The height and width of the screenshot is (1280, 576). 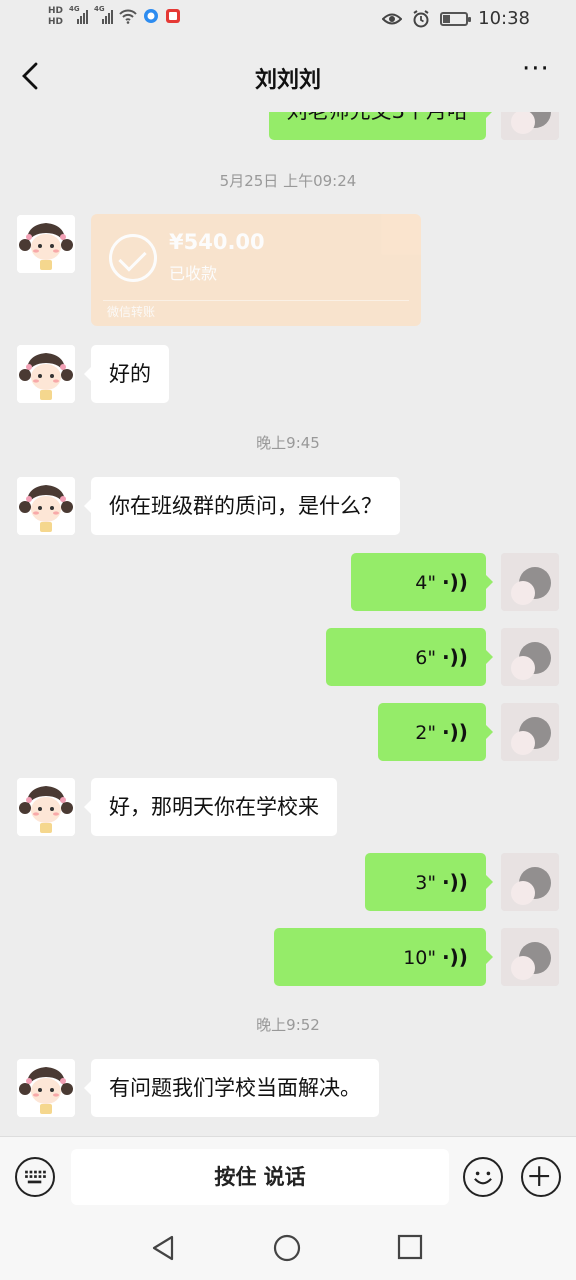 I want to click on message-text: 好，那明天你在学校来, so click(x=214, y=807).